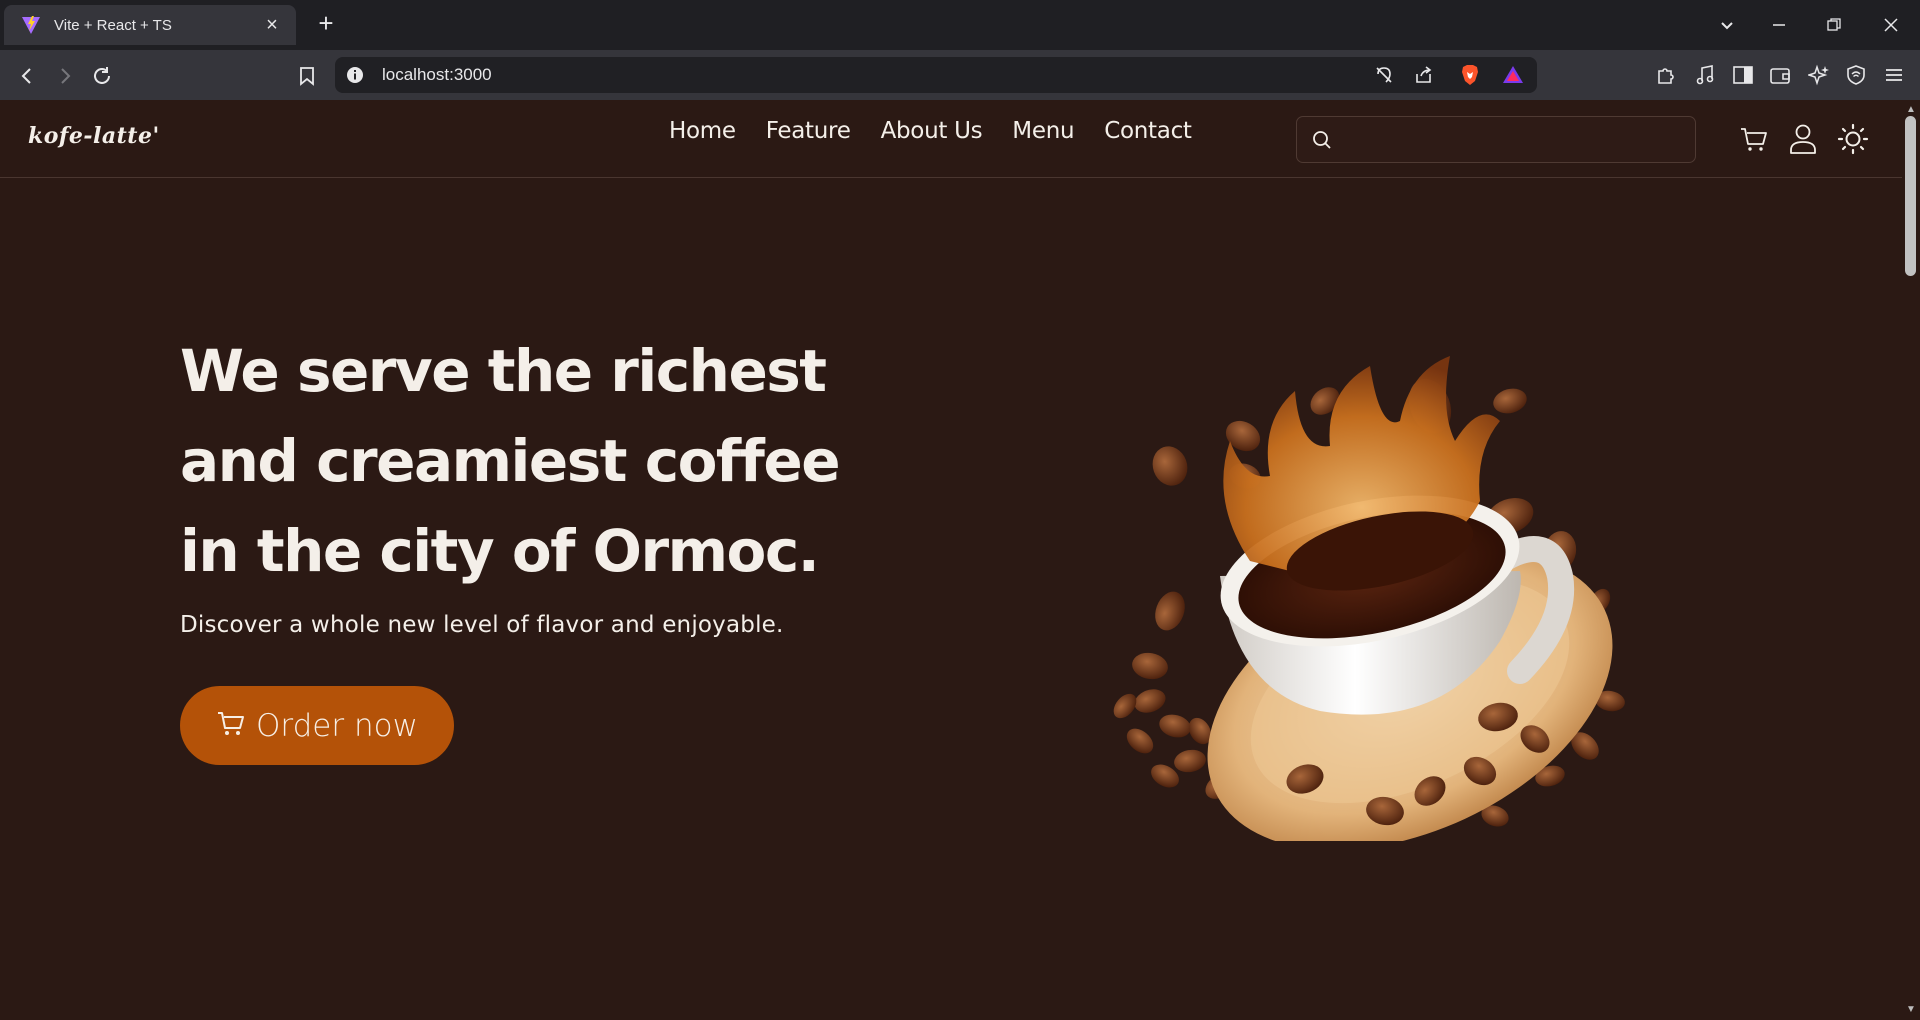 The width and height of the screenshot is (1920, 1020). What do you see at coordinates (1803, 139) in the screenshot?
I see `user-icon` at bounding box center [1803, 139].